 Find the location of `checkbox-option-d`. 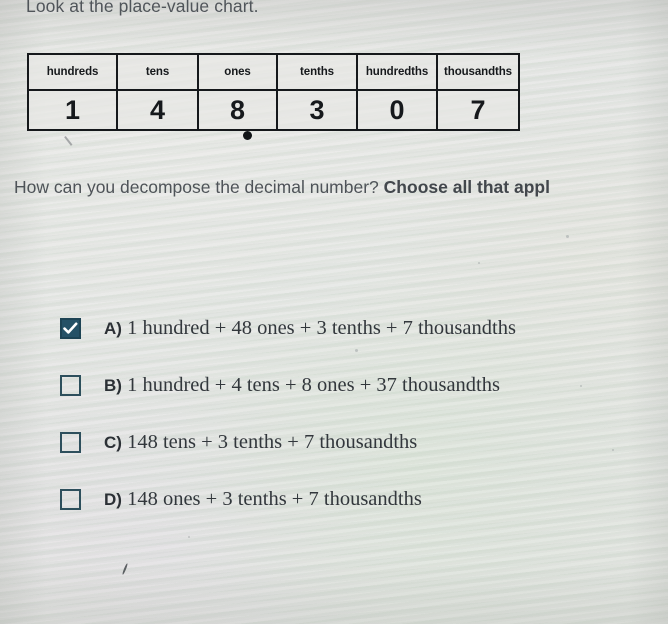

checkbox-option-d is located at coordinates (70, 499).